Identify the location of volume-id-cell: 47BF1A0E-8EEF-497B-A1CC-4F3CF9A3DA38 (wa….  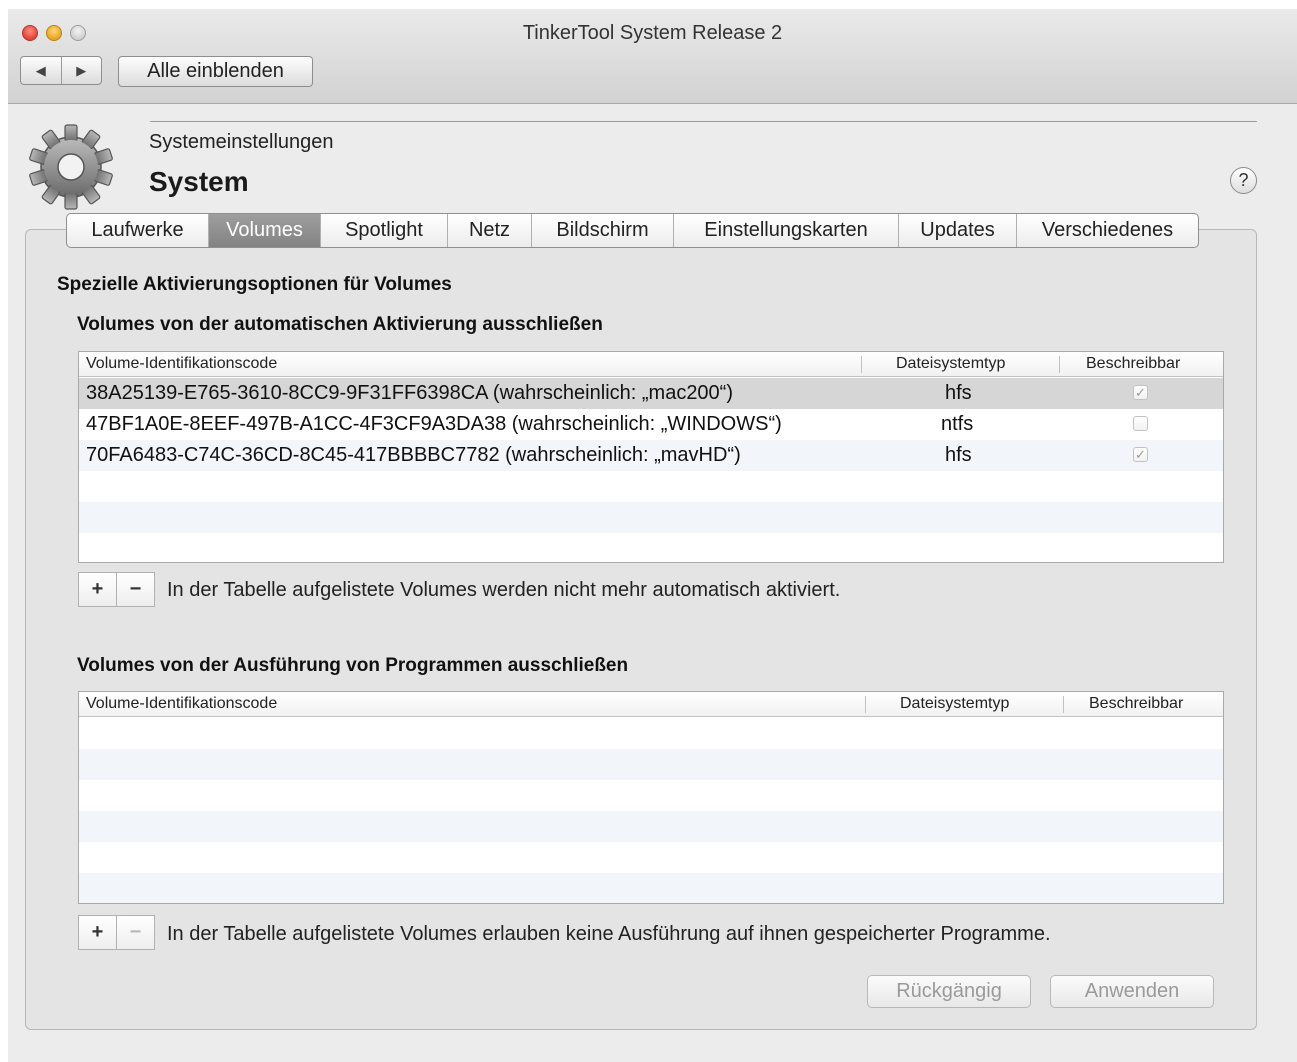
(434, 424).